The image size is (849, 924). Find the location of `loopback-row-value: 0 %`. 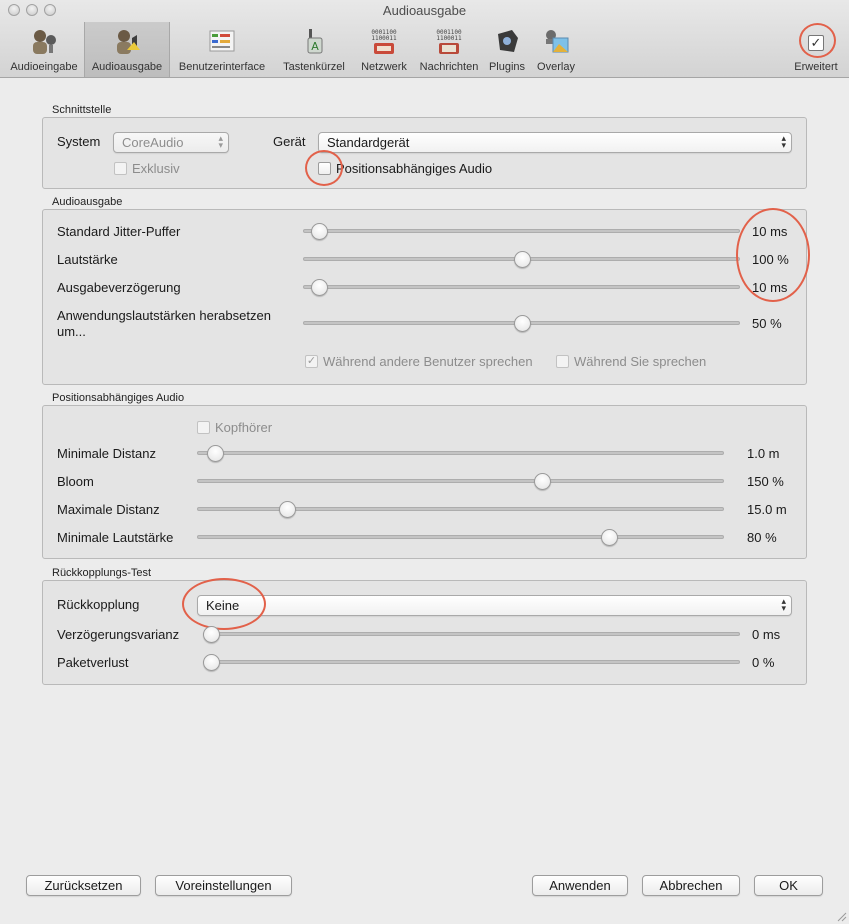

loopback-row-value: 0 % is located at coordinates (763, 662).